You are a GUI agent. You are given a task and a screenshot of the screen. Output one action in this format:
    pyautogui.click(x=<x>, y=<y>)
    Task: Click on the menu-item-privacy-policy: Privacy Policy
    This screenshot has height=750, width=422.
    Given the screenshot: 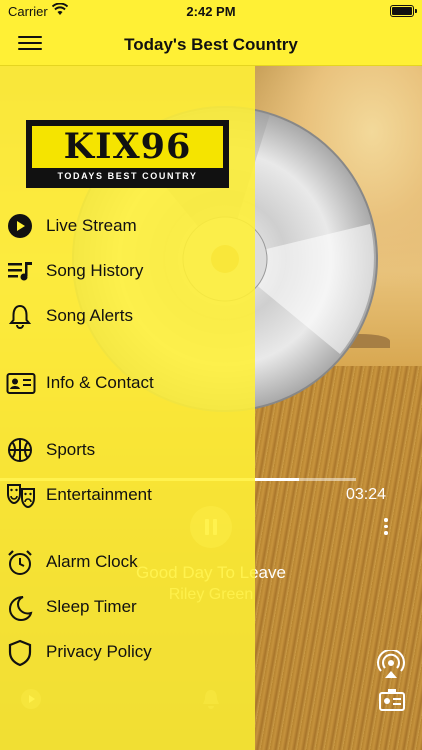 What is the action you would take?
    pyautogui.click(x=127, y=652)
    